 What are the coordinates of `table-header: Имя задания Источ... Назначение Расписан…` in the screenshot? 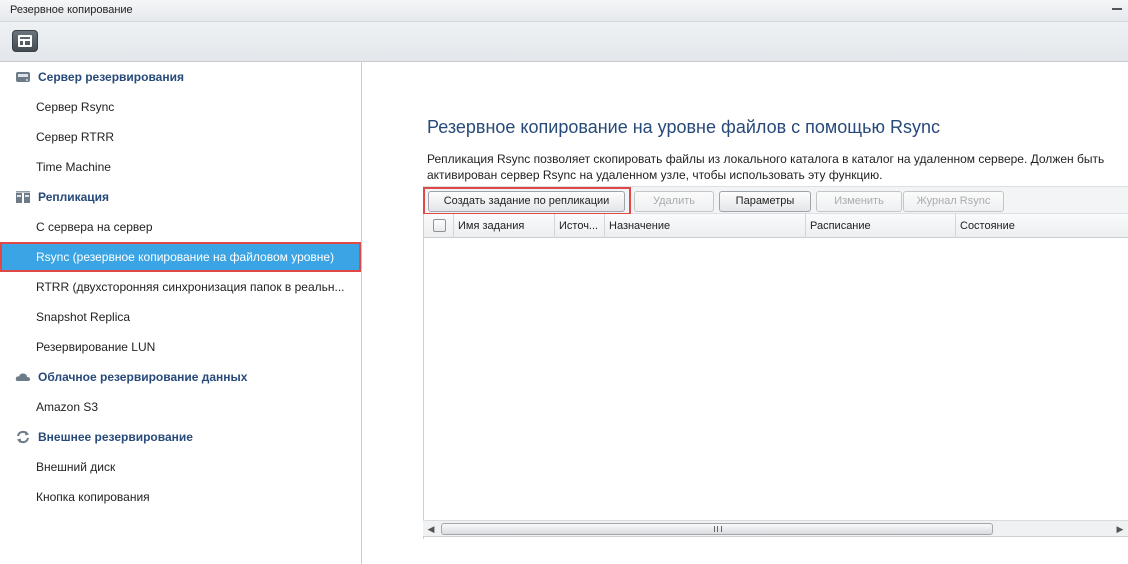 It's located at (776, 226).